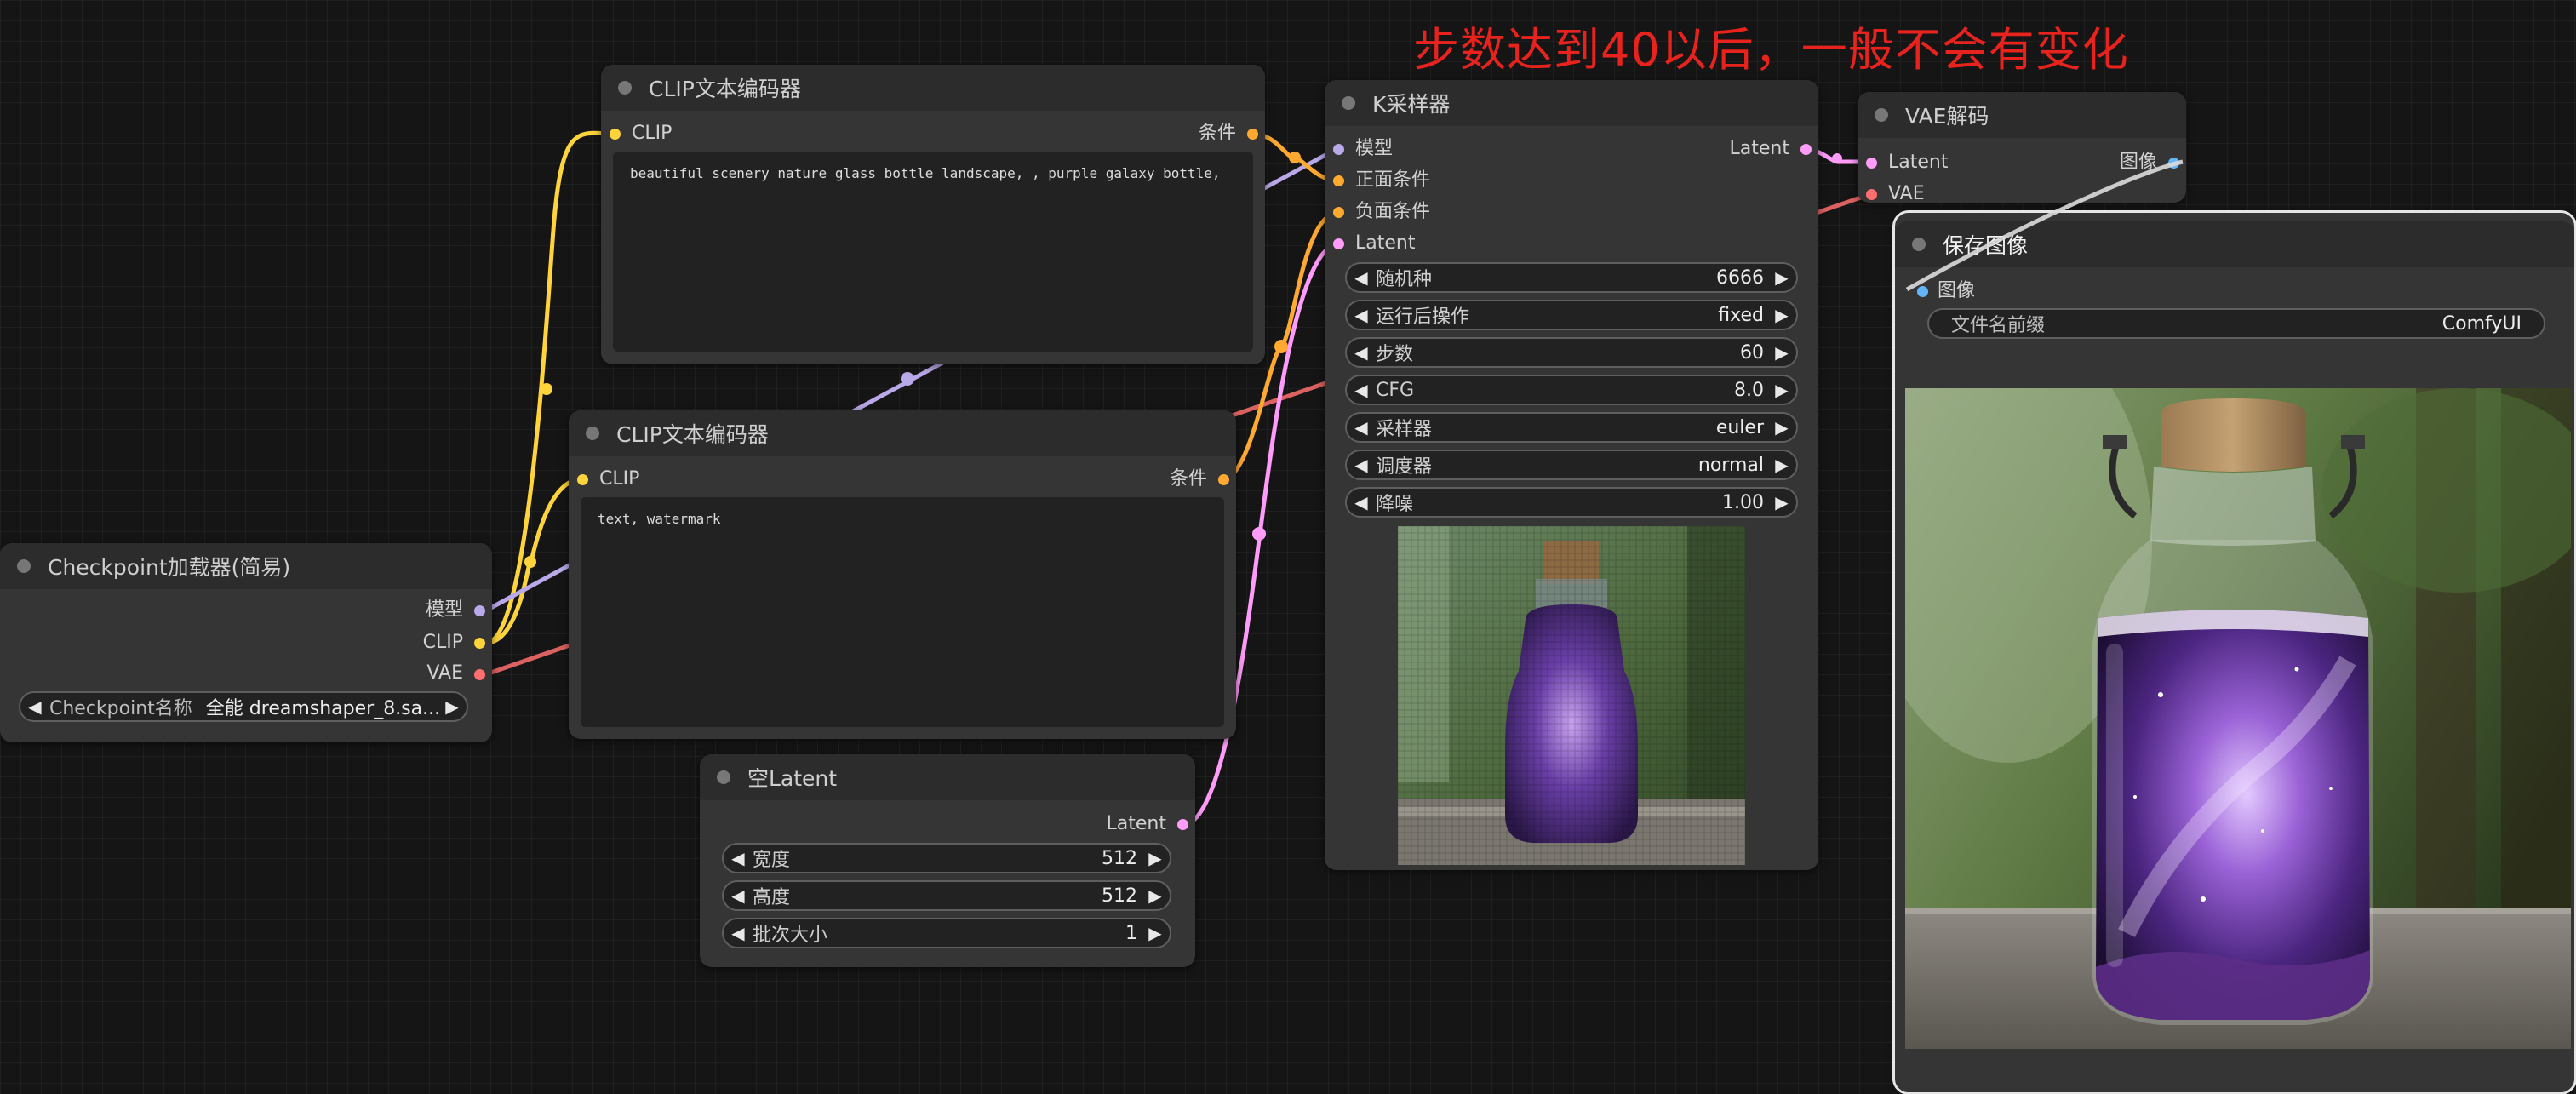  What do you see at coordinates (2022, 115) in the screenshot?
I see `node-header: VAE解码` at bounding box center [2022, 115].